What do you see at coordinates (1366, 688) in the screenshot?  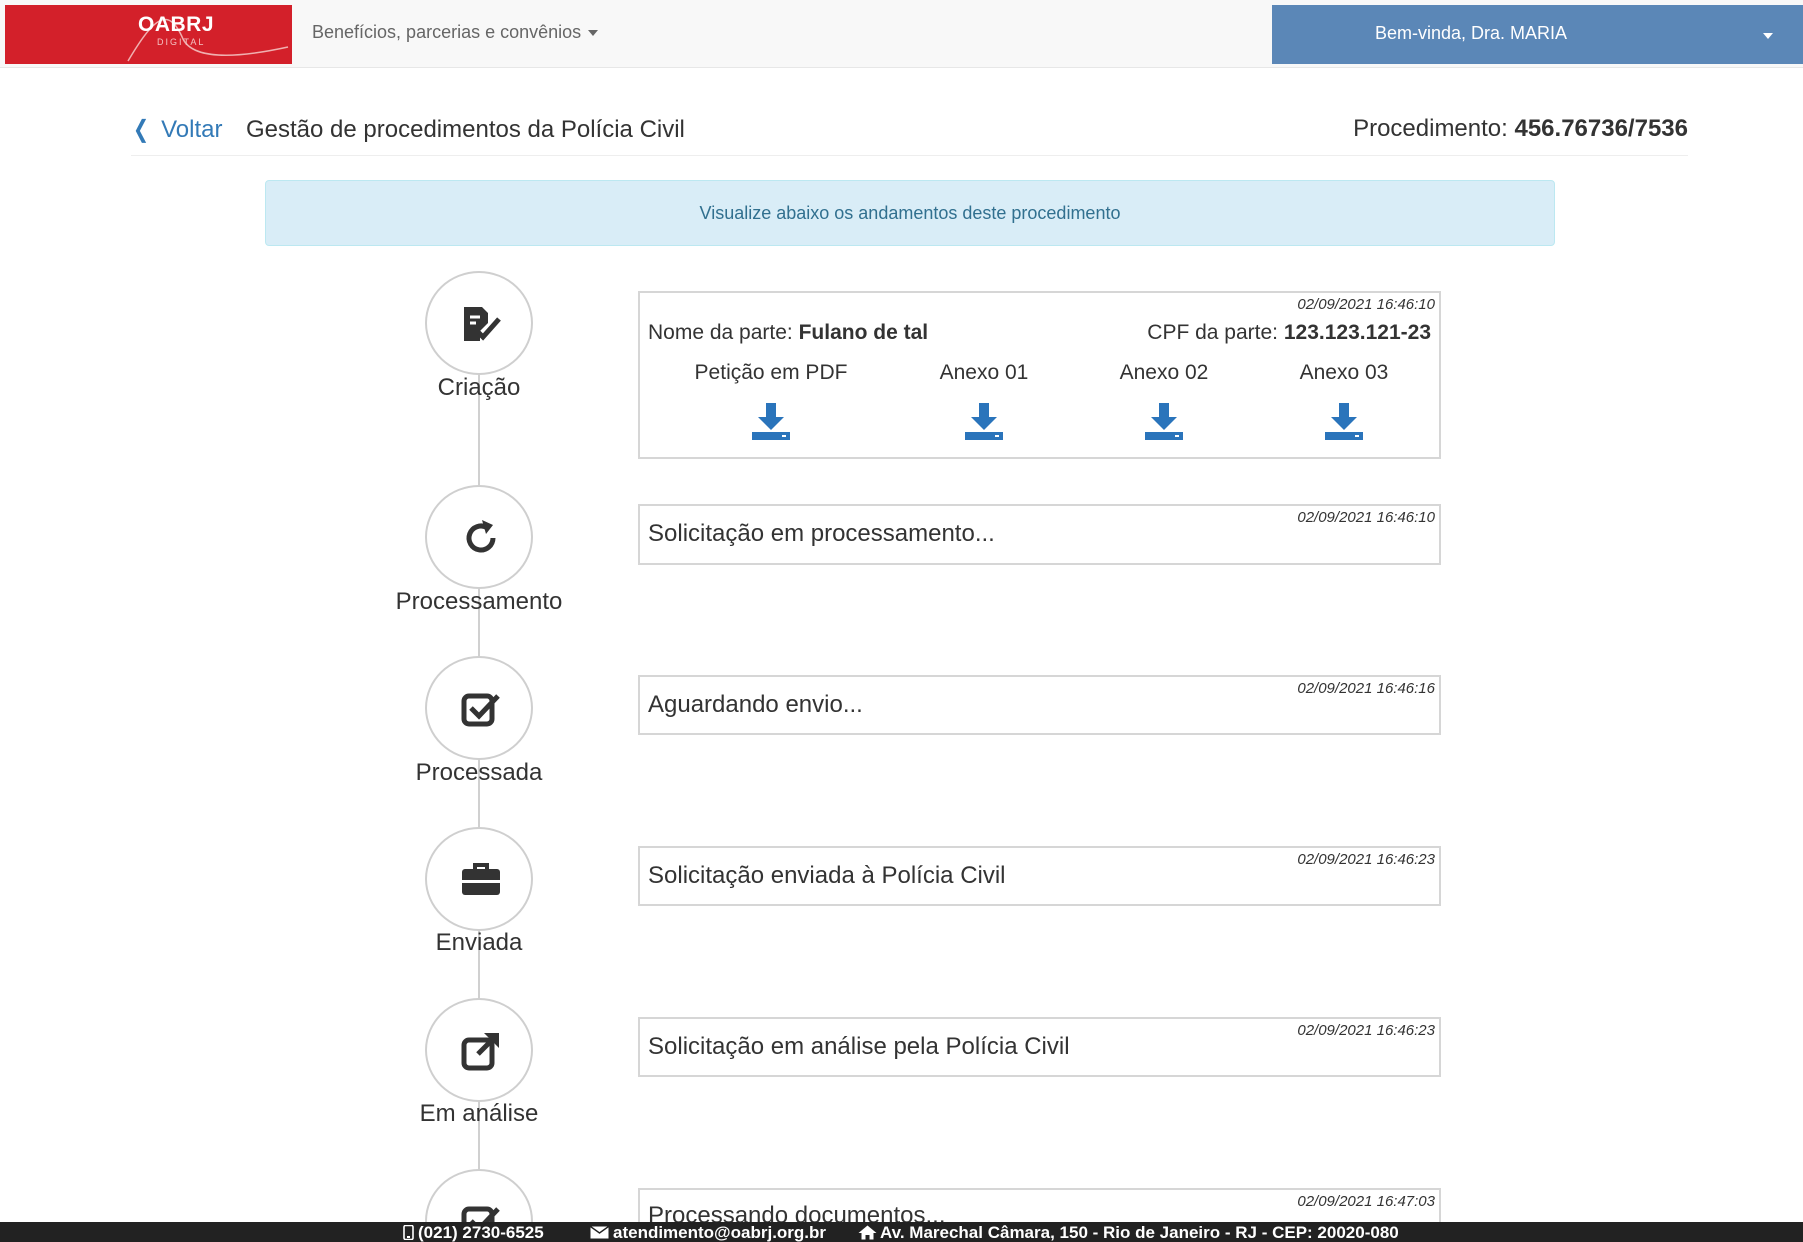 I see `card-timestamp: 02/09/2021 16:46:16` at bounding box center [1366, 688].